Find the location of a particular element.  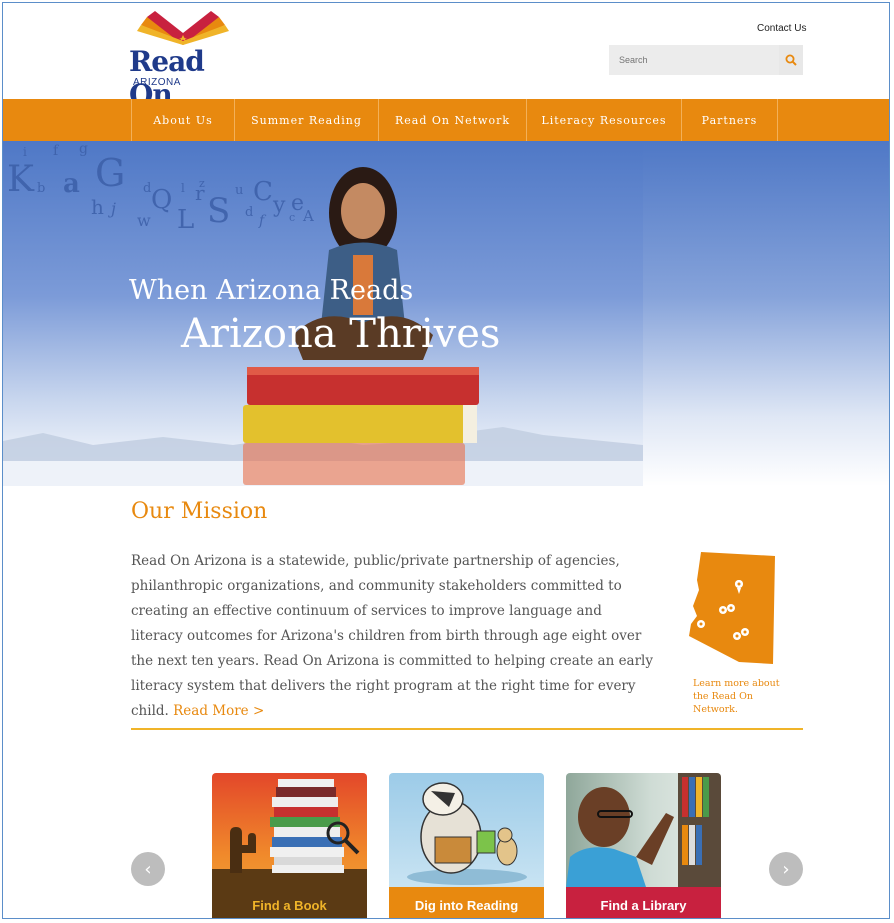

nav-item-literacy-resources: Literacy Resources is located at coordinates (603, 120).